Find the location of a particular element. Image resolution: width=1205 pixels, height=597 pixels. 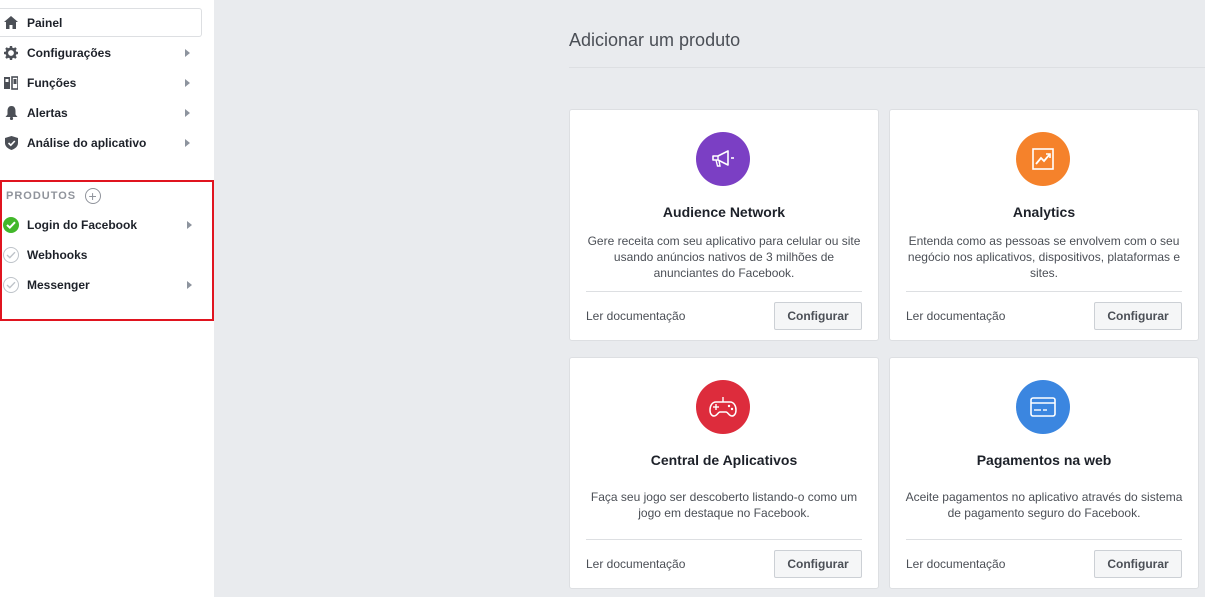

chart-icon is located at coordinates (1043, 159).